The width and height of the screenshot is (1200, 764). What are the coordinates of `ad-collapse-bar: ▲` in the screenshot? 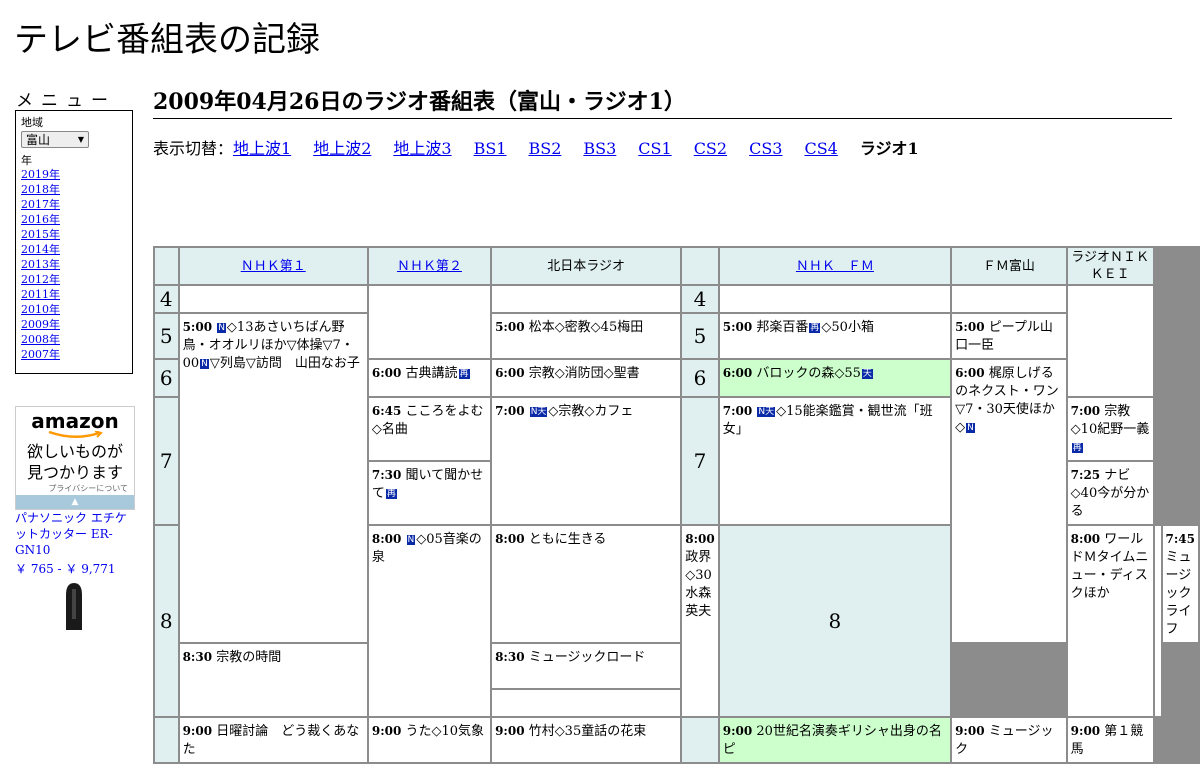 It's located at (75, 502).